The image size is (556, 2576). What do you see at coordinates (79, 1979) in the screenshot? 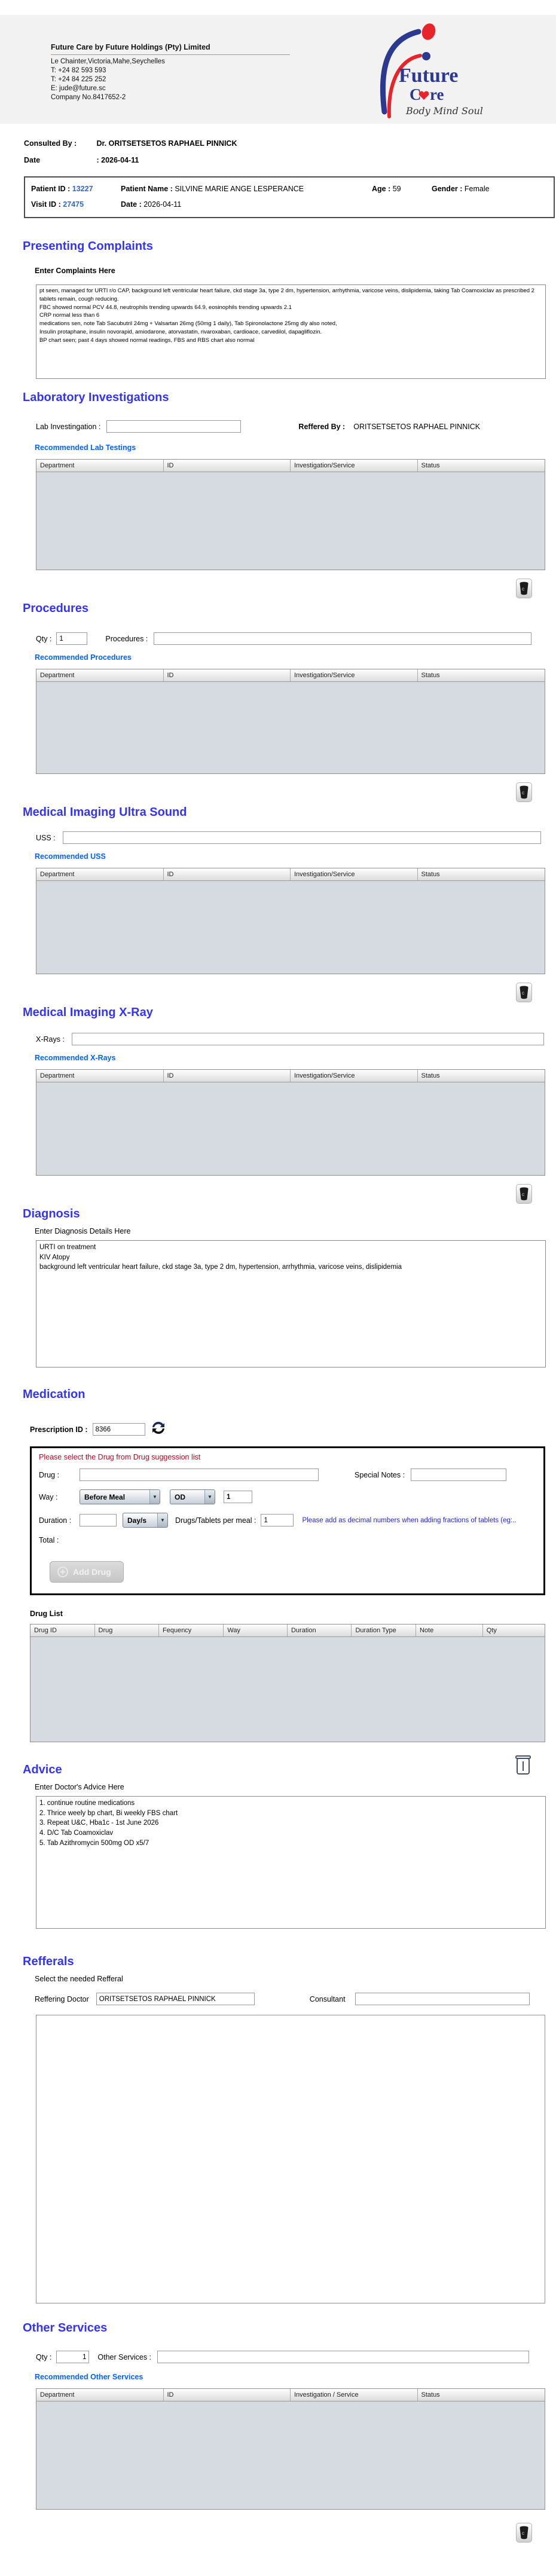
I see `referrals-entry-label: Select the needed Refferal` at bounding box center [79, 1979].